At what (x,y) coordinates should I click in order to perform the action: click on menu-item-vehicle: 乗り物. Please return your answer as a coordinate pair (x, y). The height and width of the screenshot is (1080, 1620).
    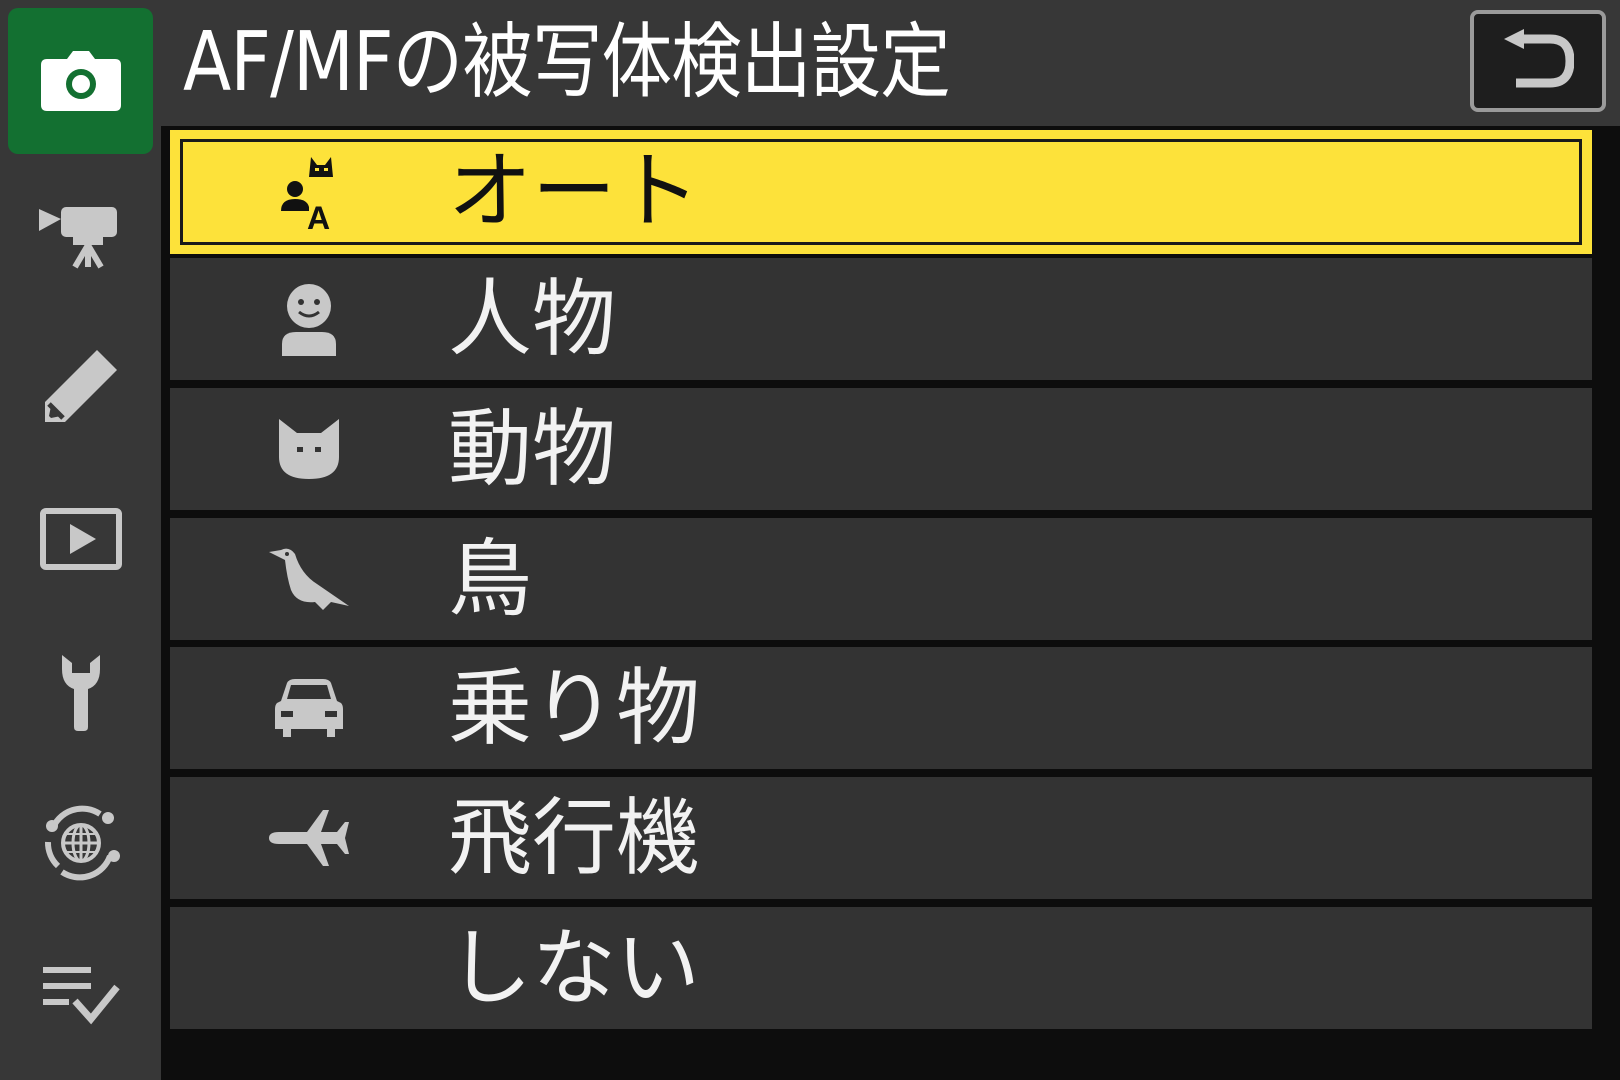
    Looking at the image, I should click on (881, 708).